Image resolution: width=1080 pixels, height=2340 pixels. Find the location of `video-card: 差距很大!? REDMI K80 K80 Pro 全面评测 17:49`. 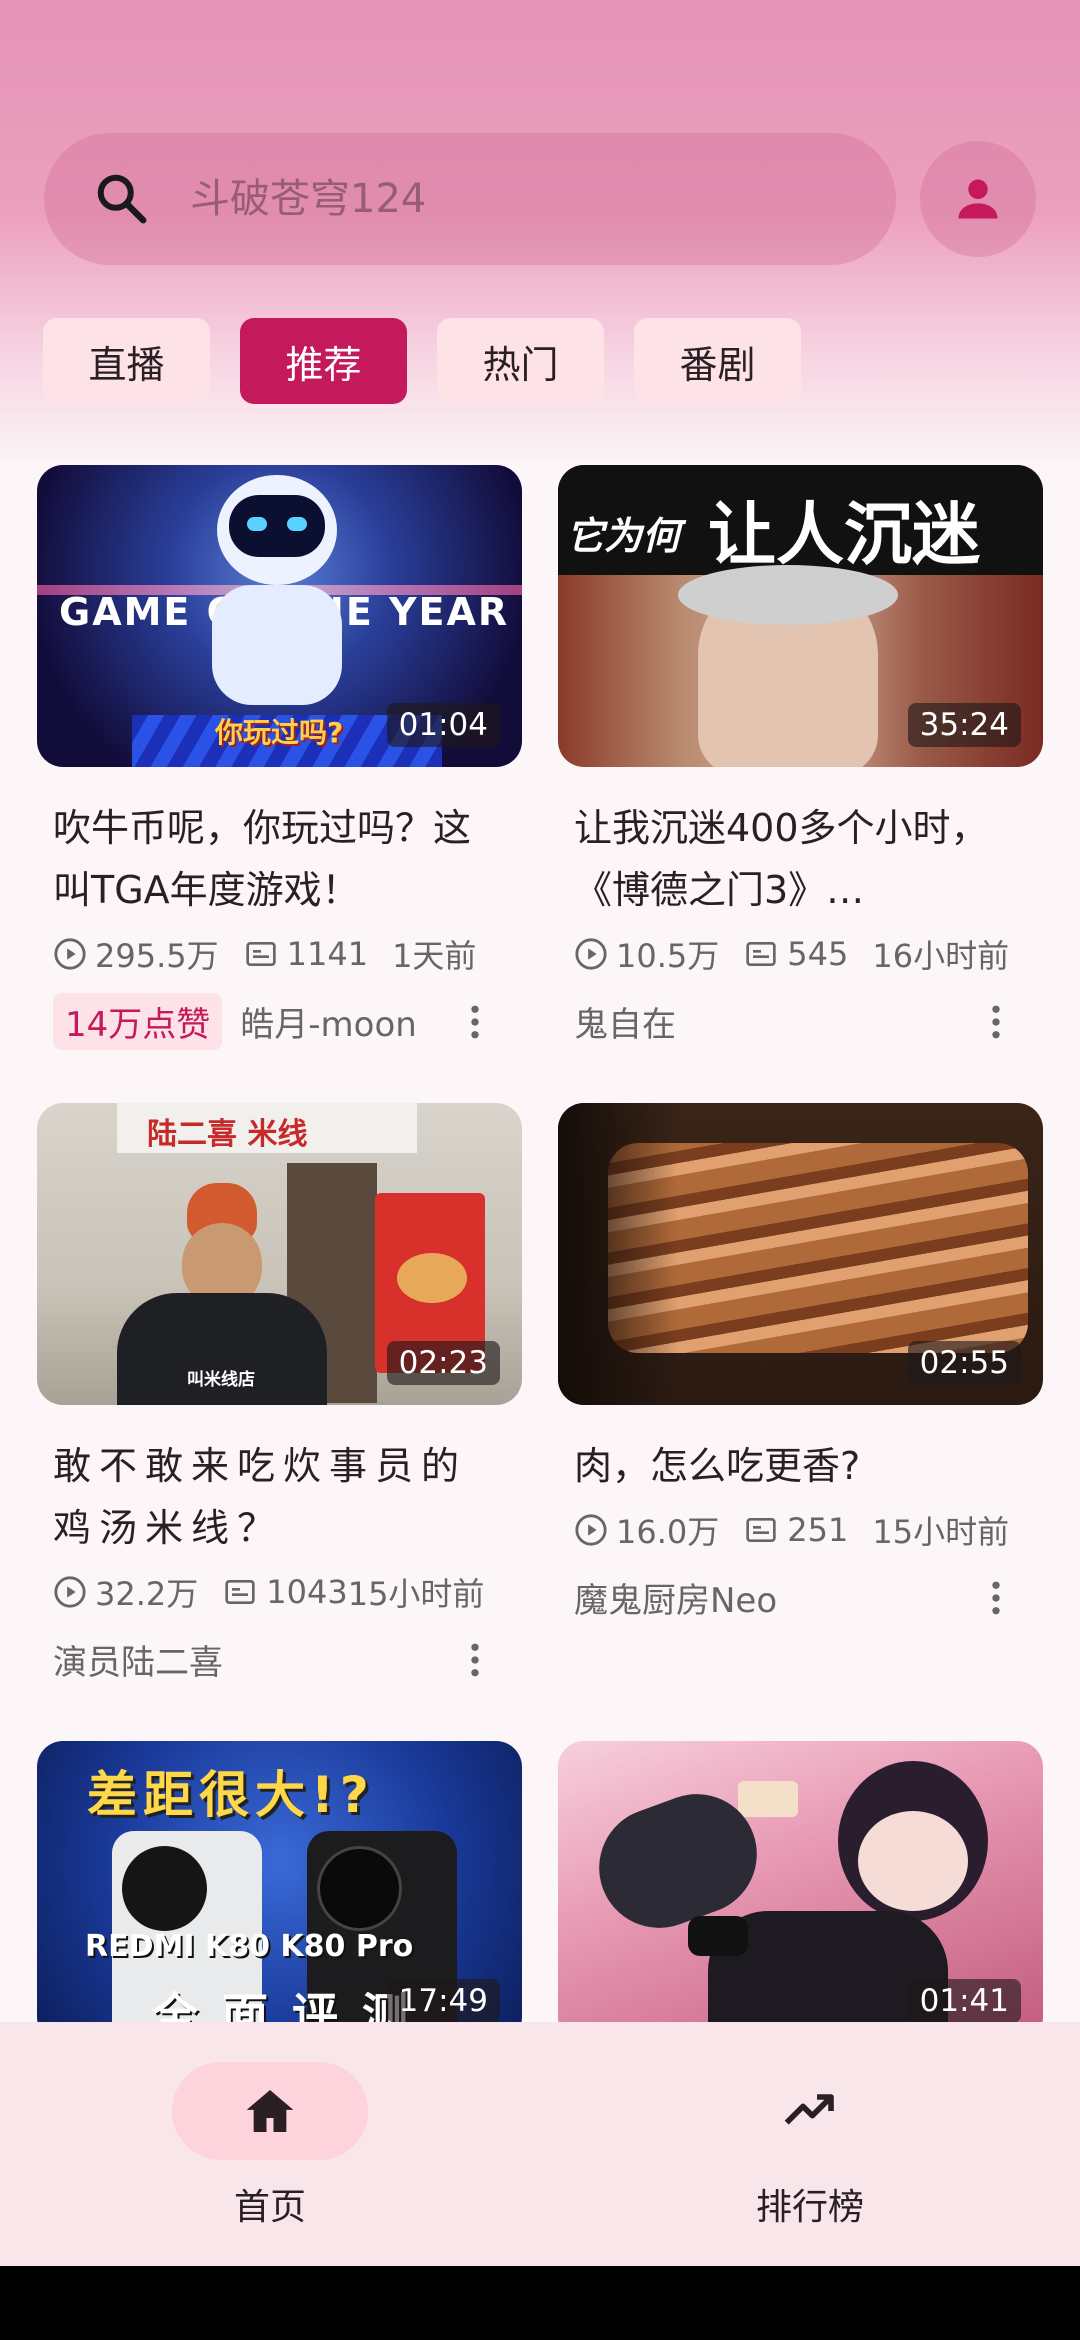

video-card: 差距很大!? REDMI K80 K80 Pro 全面评测 17:49 is located at coordinates (279, 1892).